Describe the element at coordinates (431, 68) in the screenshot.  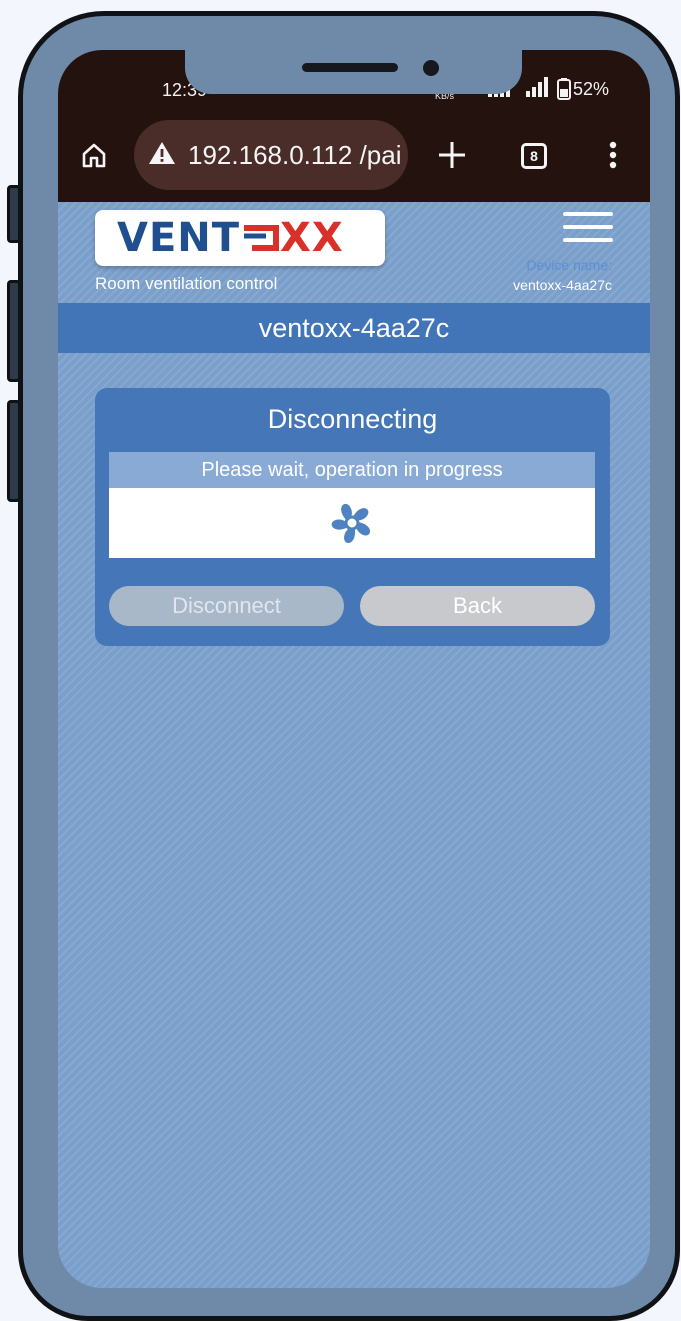
I see `front-camera` at that location.